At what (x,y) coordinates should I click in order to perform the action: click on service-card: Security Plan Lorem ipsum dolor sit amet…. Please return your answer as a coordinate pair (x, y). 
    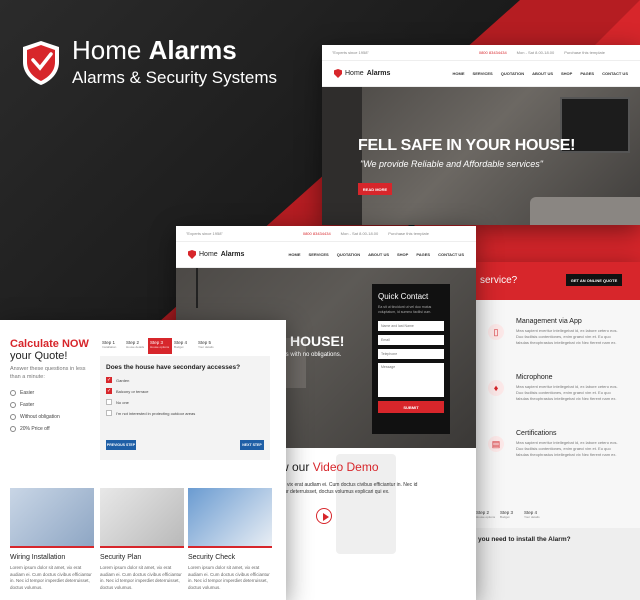
    Looking at the image, I should click on (142, 539).